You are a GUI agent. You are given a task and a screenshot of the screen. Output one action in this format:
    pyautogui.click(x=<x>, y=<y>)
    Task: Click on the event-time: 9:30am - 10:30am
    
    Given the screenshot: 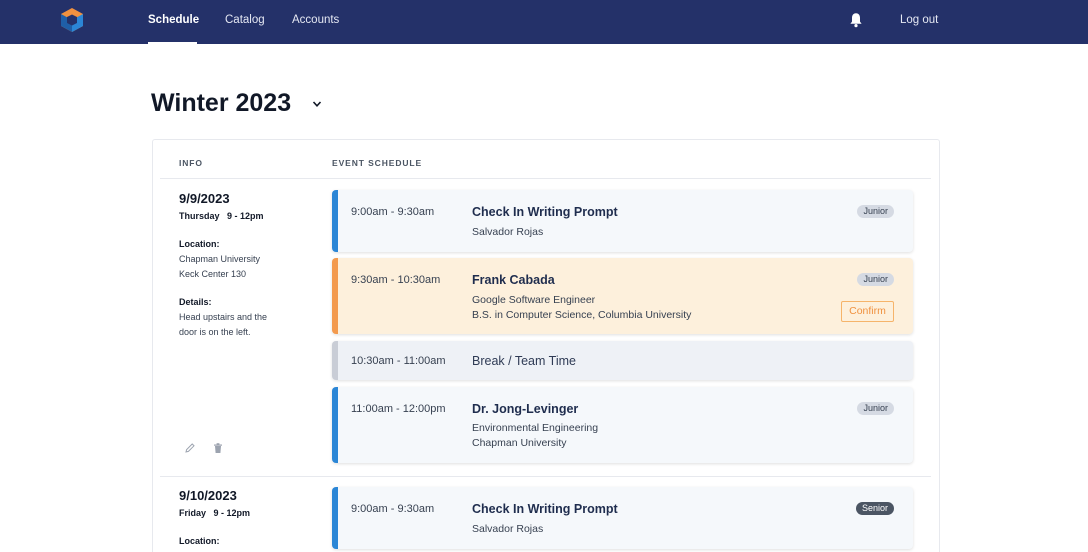 What is the action you would take?
    pyautogui.click(x=396, y=280)
    